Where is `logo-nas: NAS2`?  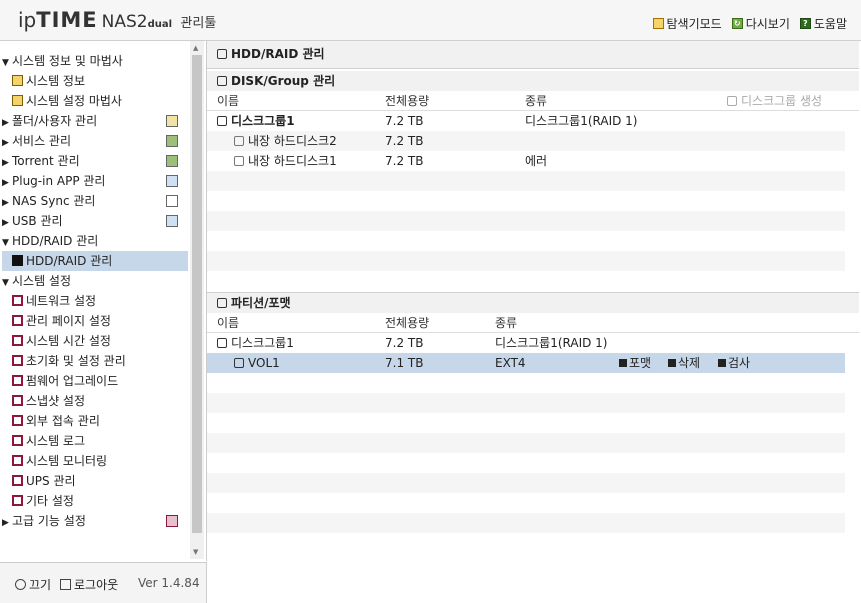 logo-nas: NAS2 is located at coordinates (124, 22).